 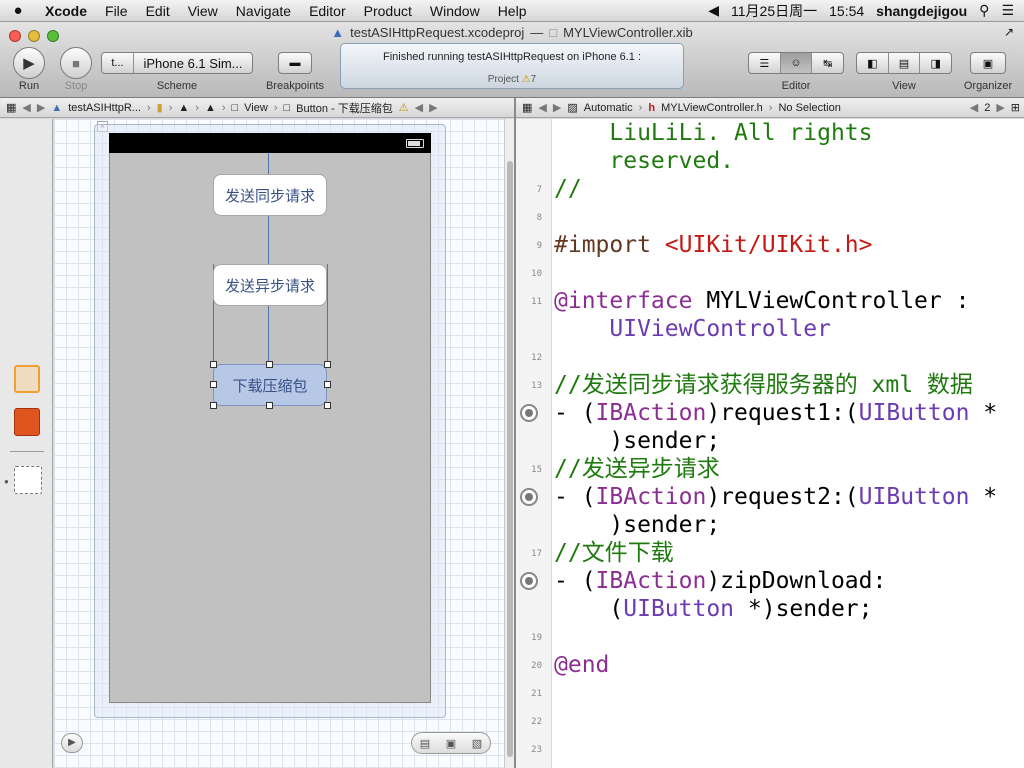 What do you see at coordinates (988, 63) in the screenshot?
I see `organizer-button: ▣` at bounding box center [988, 63].